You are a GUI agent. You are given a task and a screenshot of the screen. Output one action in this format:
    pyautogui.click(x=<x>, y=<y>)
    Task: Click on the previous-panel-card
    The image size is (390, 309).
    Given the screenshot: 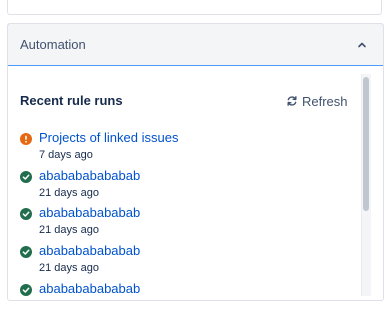 What is the action you would take?
    pyautogui.click(x=194, y=7)
    